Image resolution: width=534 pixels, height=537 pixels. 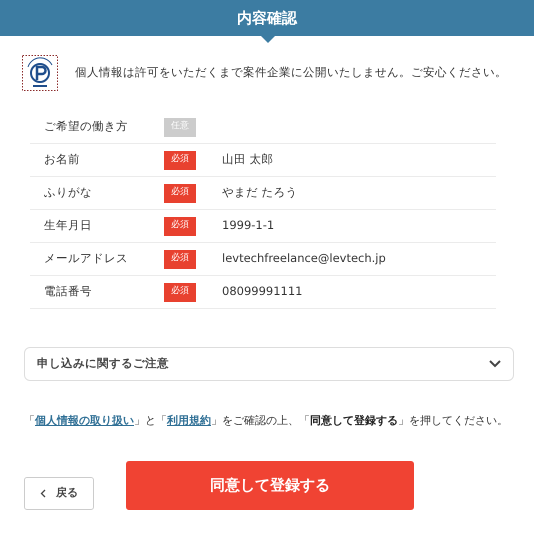 I want to click on policy-link: 利用規約, so click(x=189, y=420).